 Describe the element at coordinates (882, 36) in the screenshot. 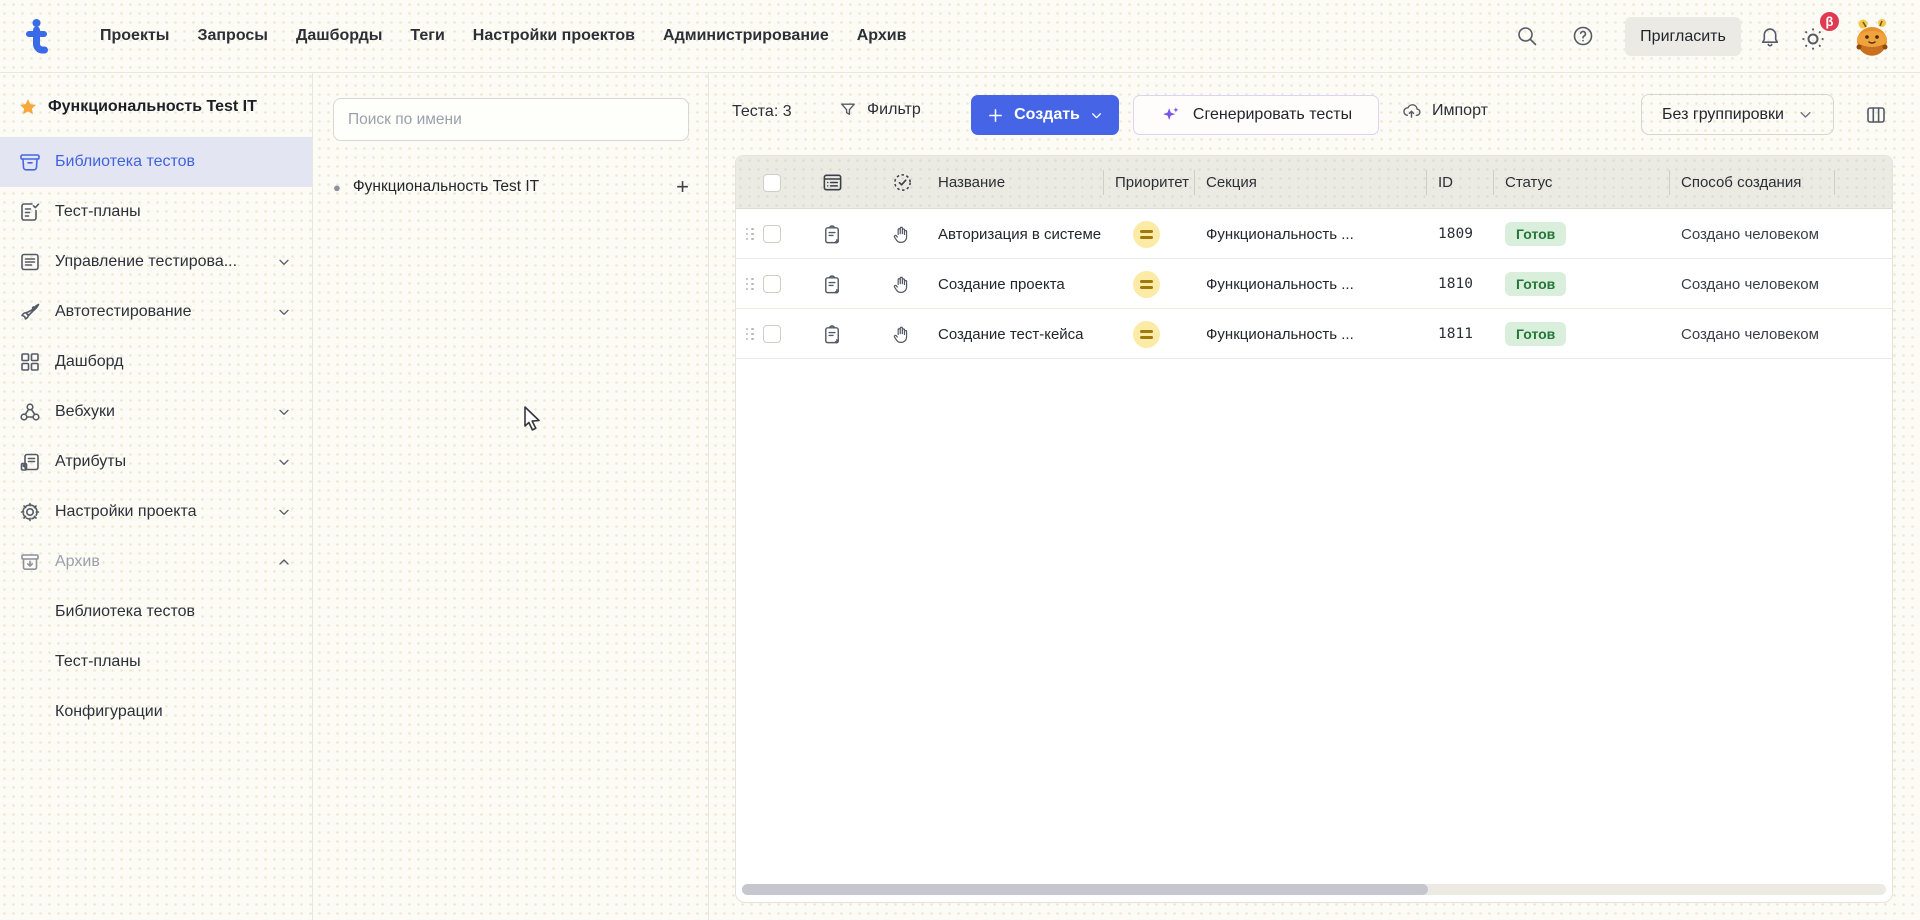

I see `nav-archive: Архив` at that location.